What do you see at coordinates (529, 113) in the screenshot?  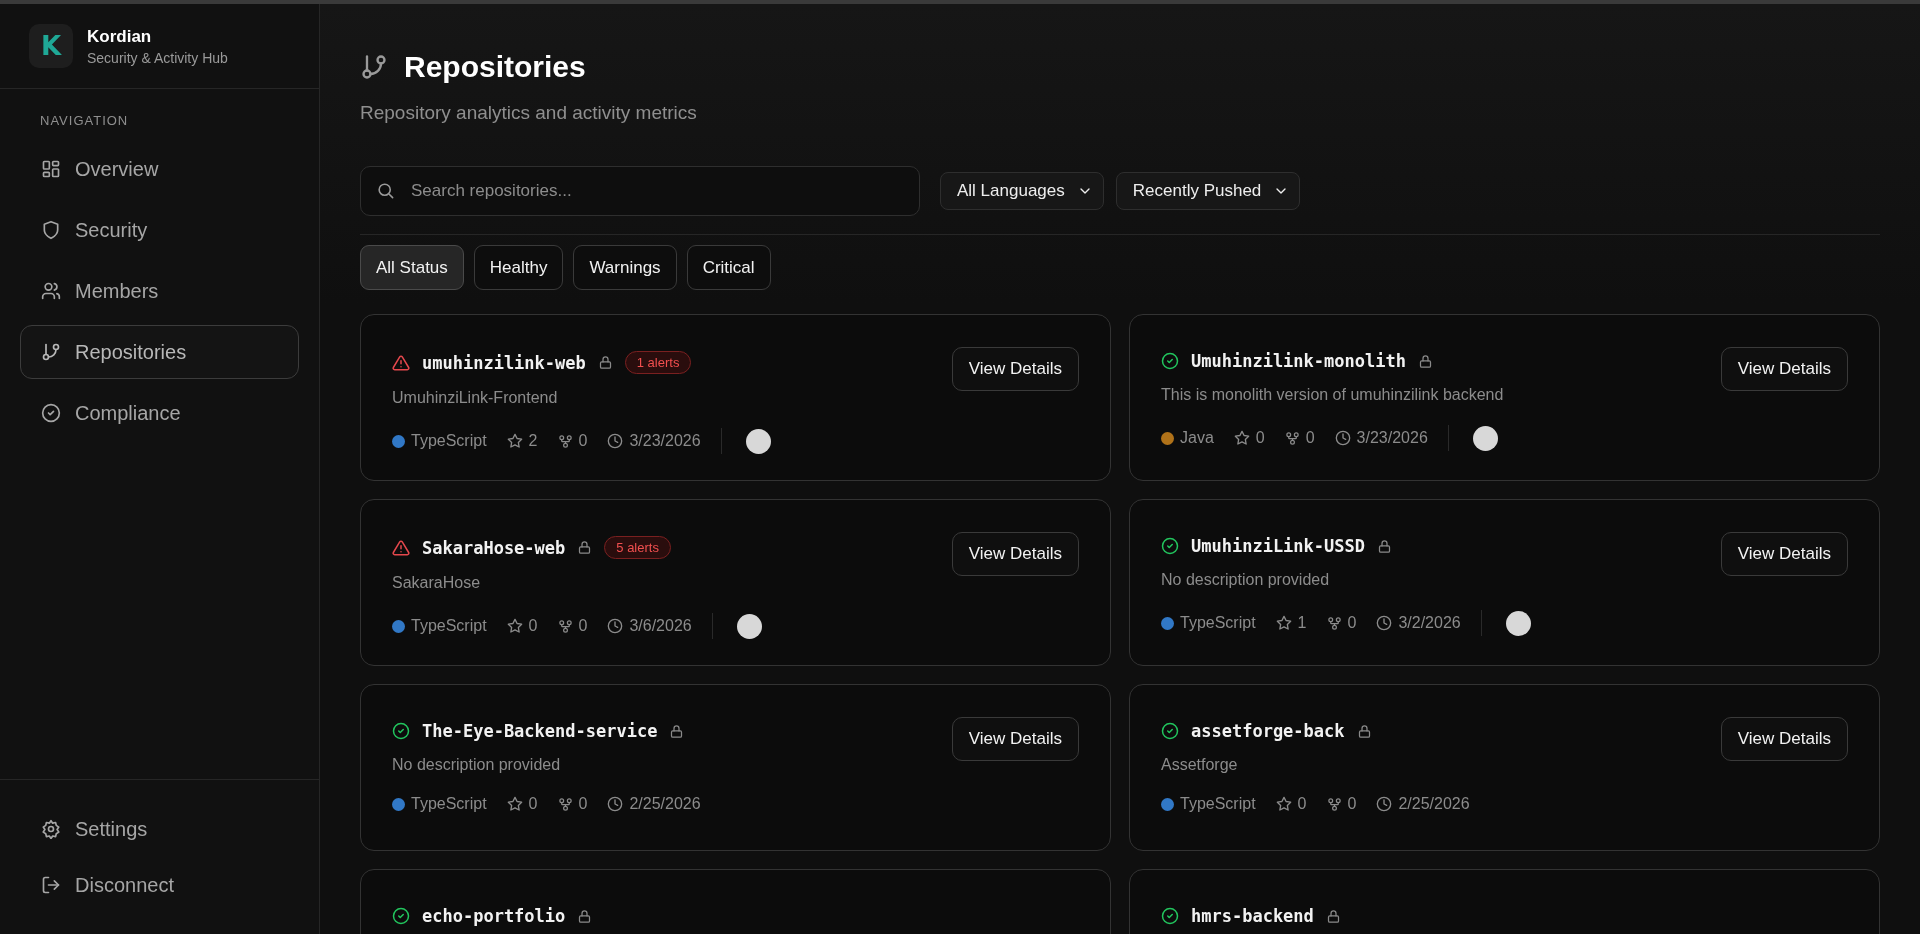 I see `page-subtitle: Repository analytics and activity metrics` at bounding box center [529, 113].